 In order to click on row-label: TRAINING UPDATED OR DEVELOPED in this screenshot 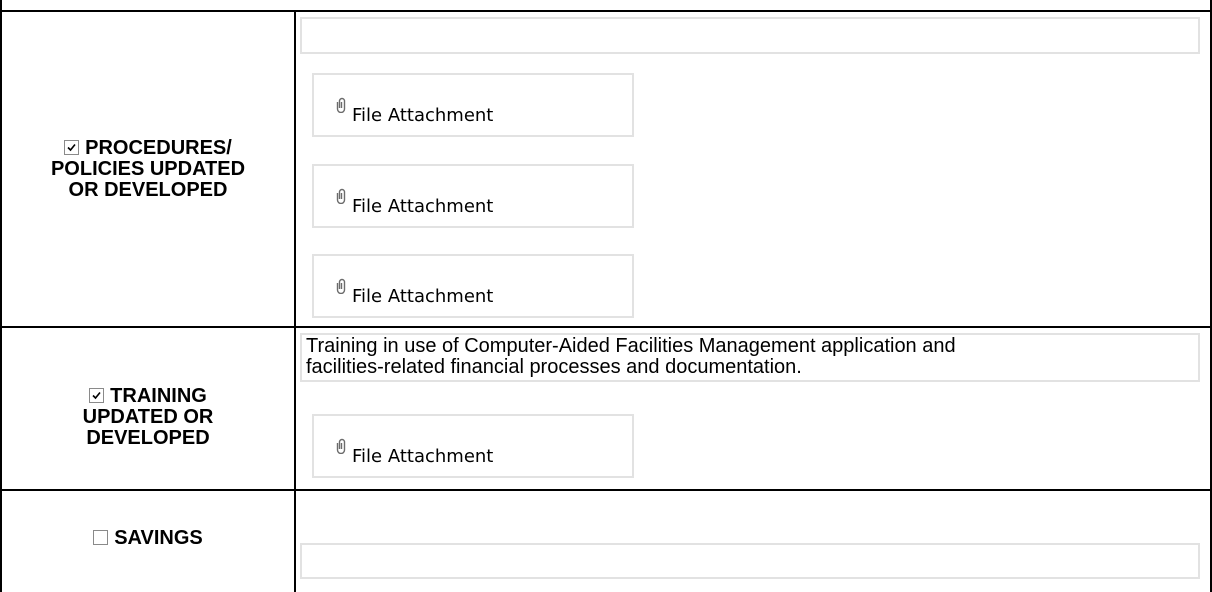, I will do `click(148, 417)`.